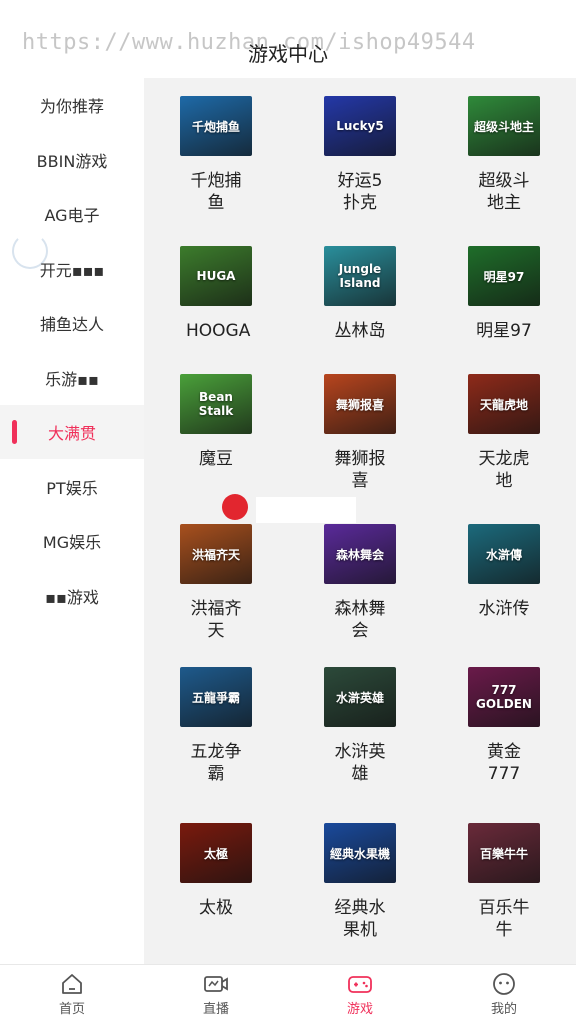 Image resolution: width=576 pixels, height=1024 pixels. What do you see at coordinates (360, 126) in the screenshot?
I see `game-icon: Lucky5` at bounding box center [360, 126].